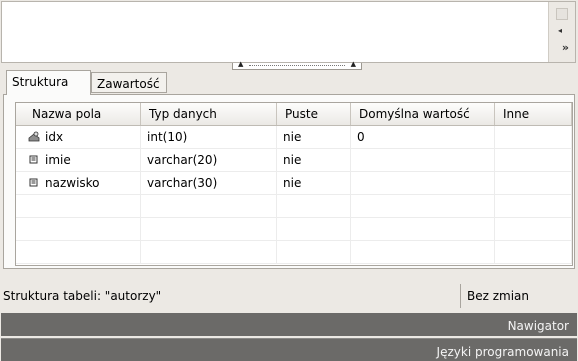 This screenshot has height=361, width=578. I want to click on table-row: nazwisko varchar(30) nie, so click(294, 183).